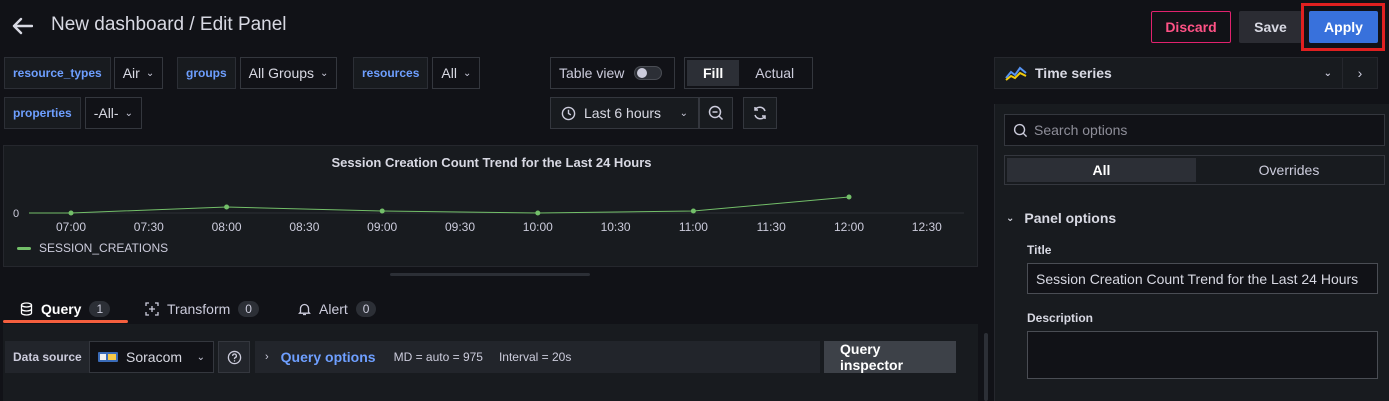 The image size is (1389, 401). I want to click on pane-splitter, so click(490, 274).